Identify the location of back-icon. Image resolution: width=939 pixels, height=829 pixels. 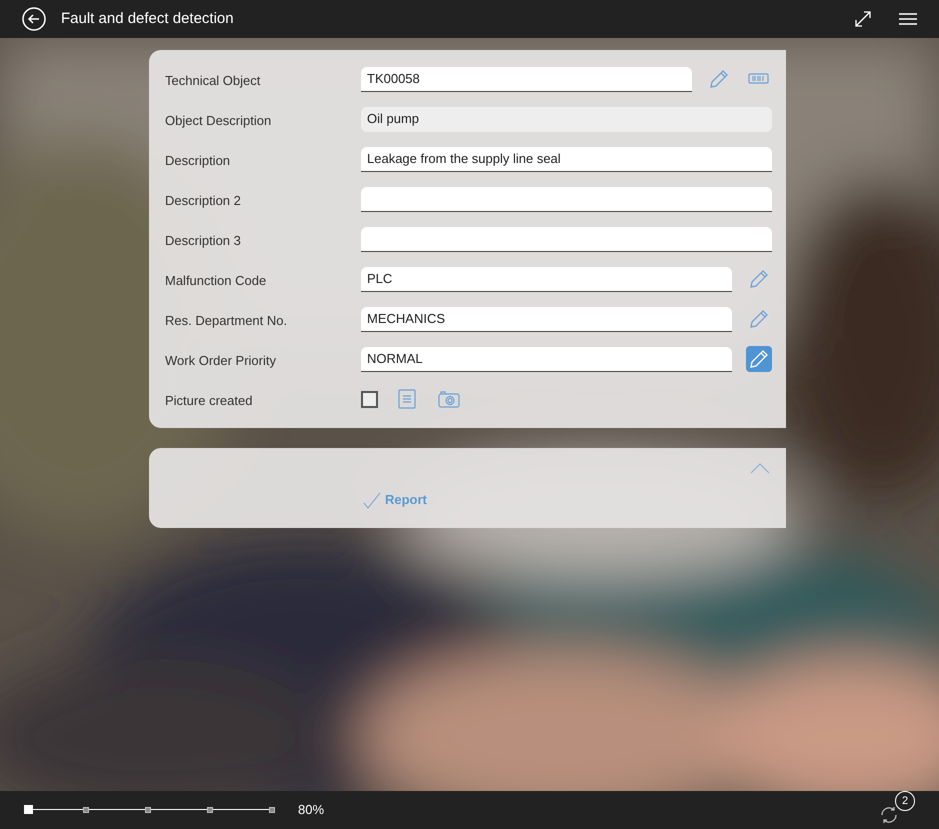
(34, 19).